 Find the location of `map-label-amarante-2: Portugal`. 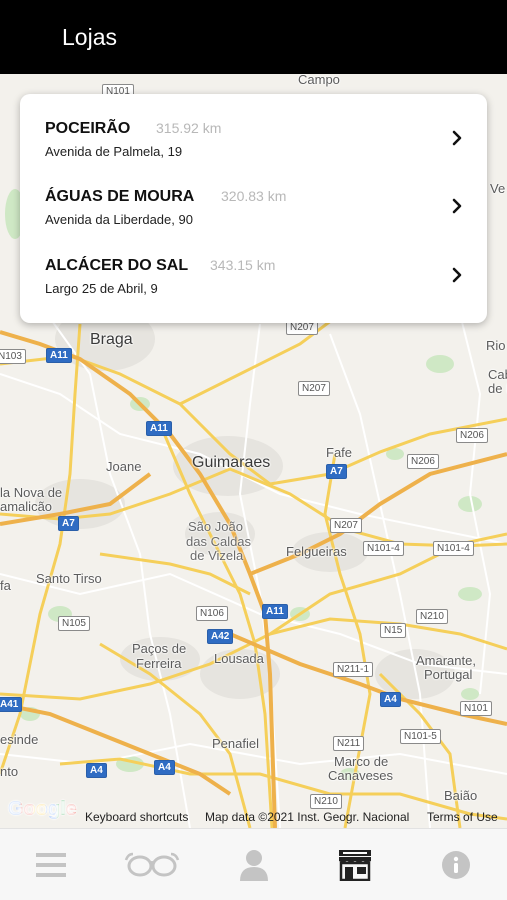

map-label-amarante-2: Portugal is located at coordinates (448, 674).